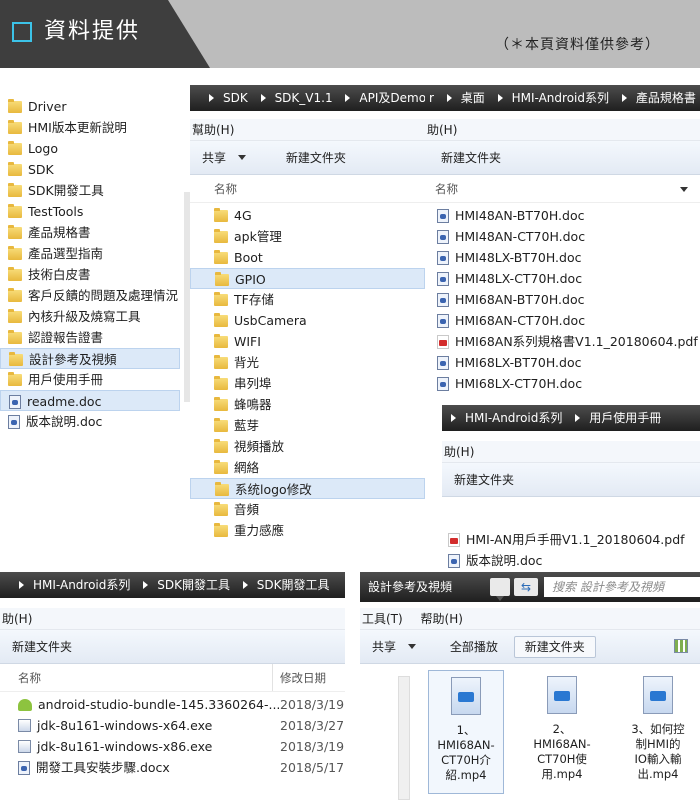 The height and width of the screenshot is (800, 700). I want to click on file-item: HMI-AN用戶手冊V1.1_20180604.pdf, so click(571, 539).